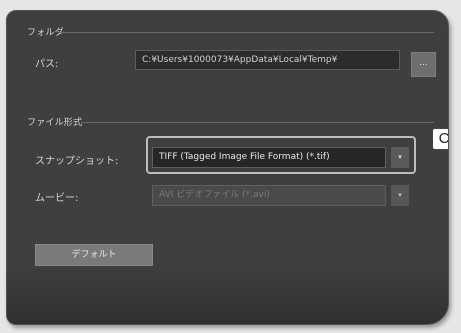 The width and height of the screenshot is (461, 333). I want to click on format-section-divider, so click(257, 122).